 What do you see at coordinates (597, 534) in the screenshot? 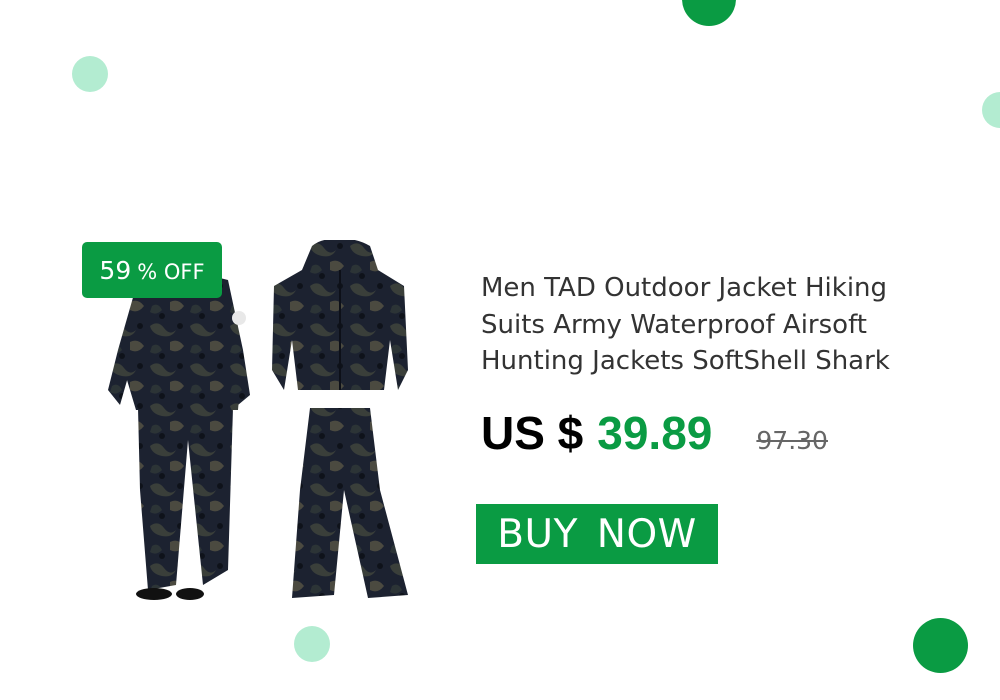
I see `buy-now-button: BUY NOW` at bounding box center [597, 534].